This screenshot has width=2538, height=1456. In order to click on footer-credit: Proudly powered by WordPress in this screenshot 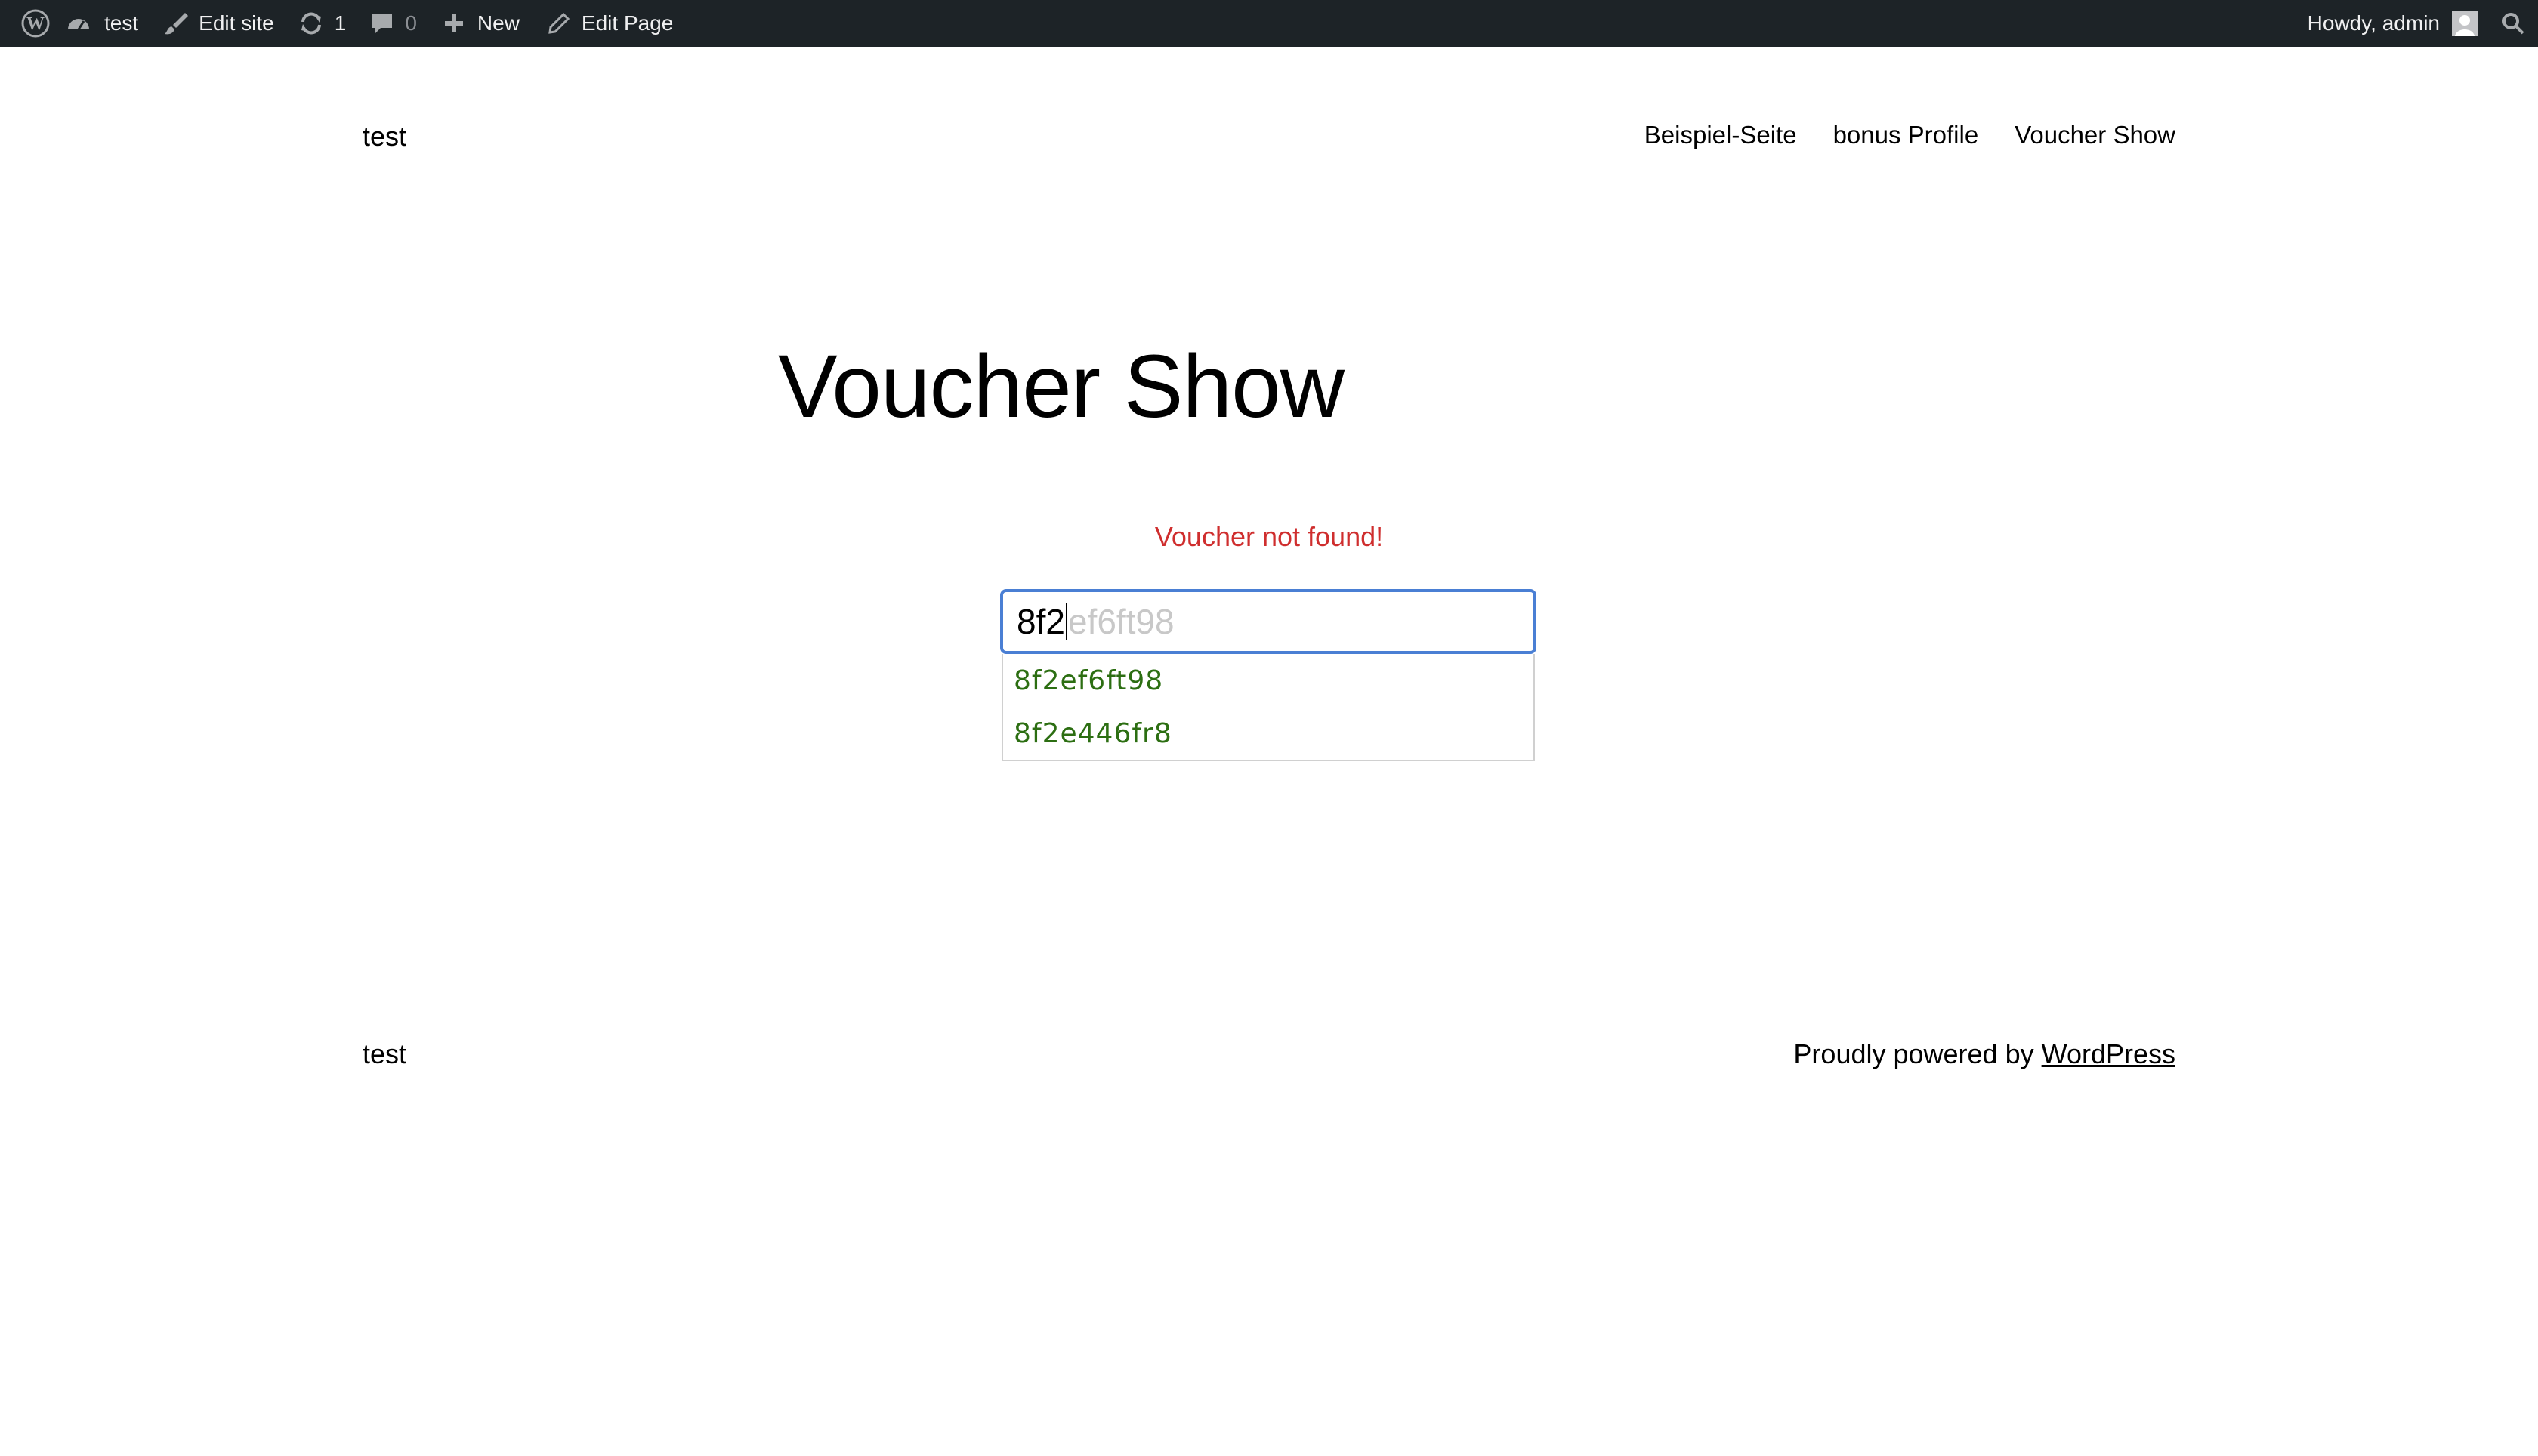, I will do `click(1984, 1054)`.